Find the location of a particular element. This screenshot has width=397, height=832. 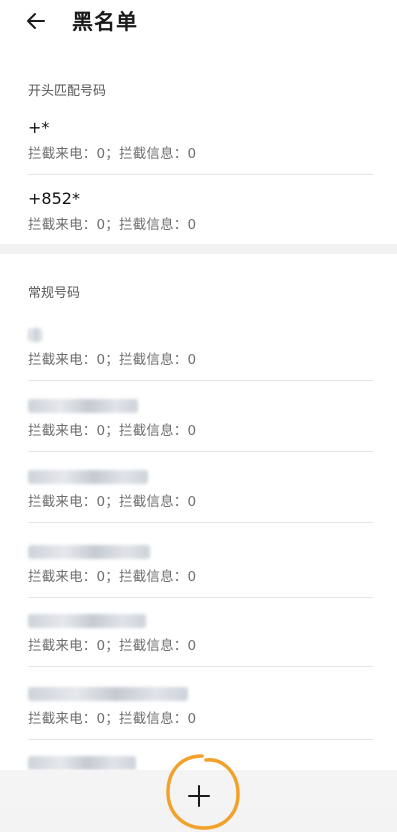

header: 黑名单 is located at coordinates (198, 30).